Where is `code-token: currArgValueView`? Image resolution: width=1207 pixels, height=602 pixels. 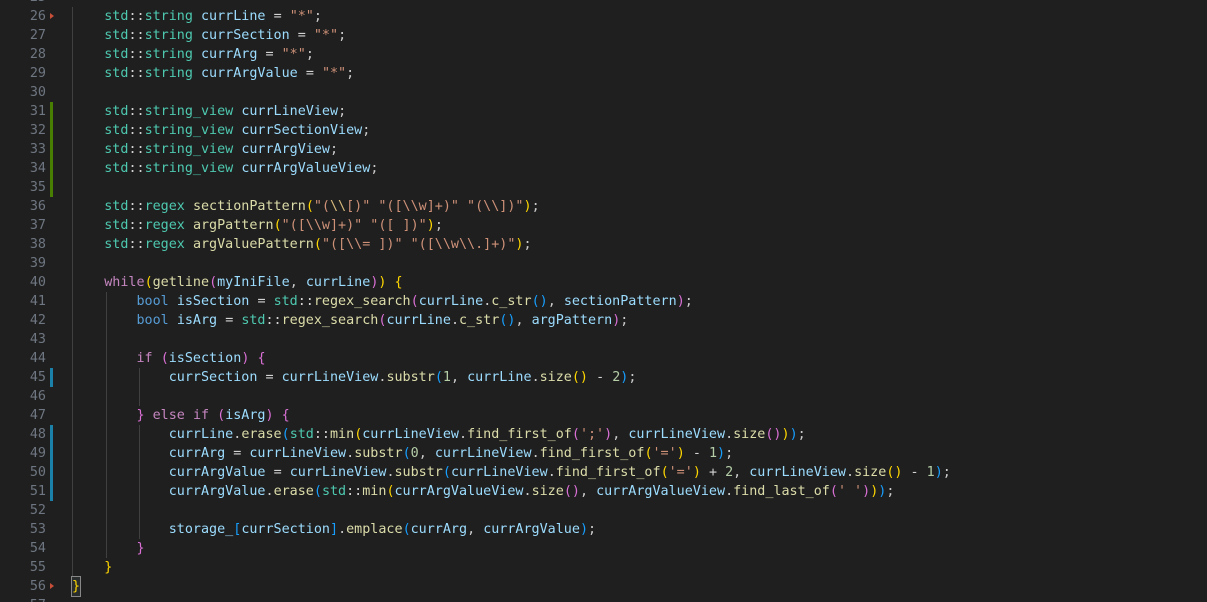
code-token: currArgValueView is located at coordinates (306, 168).